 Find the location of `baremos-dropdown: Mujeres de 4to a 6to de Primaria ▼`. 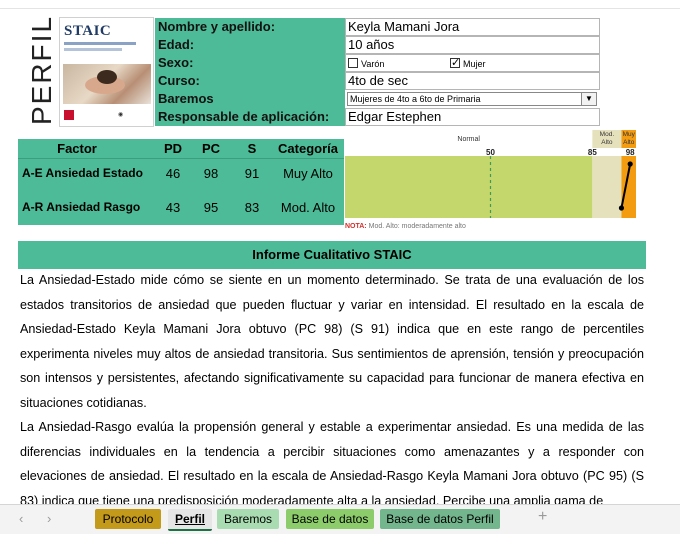

baremos-dropdown: Mujeres de 4to a 6to de Primaria ▼ is located at coordinates (472, 99).